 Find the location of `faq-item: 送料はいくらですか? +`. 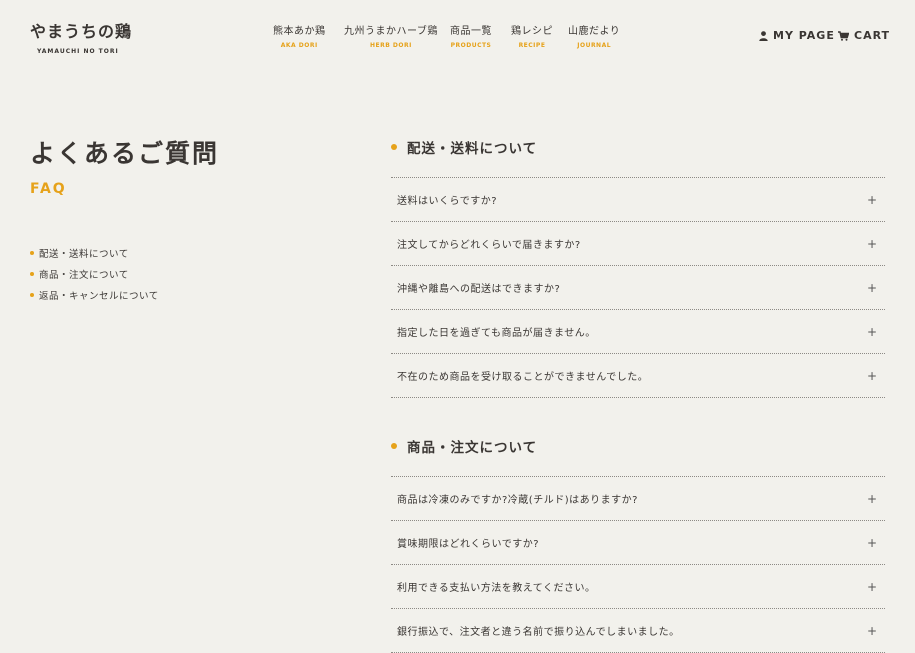

faq-item: 送料はいくらですか? + is located at coordinates (638, 200).